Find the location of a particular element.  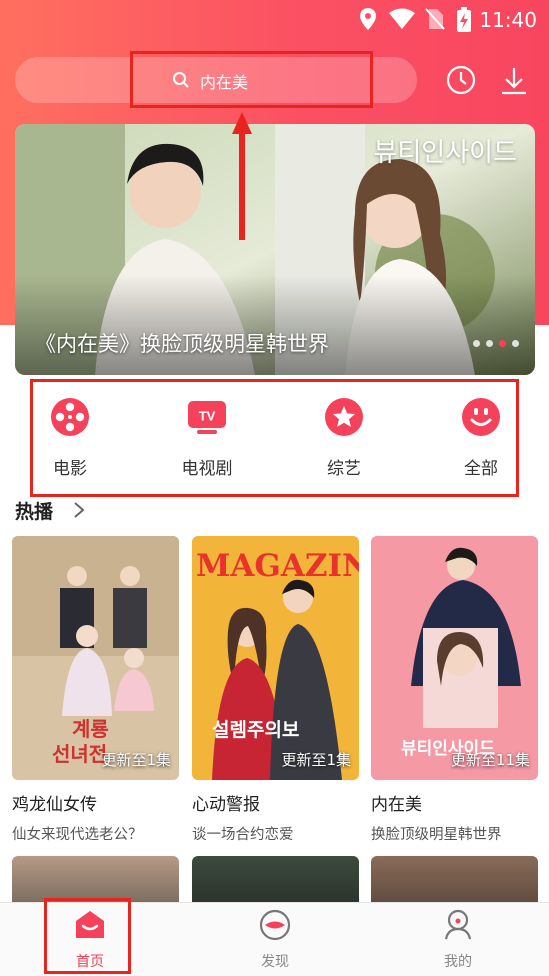

svg-text: 설렘주의보 is located at coordinates (255, 730).